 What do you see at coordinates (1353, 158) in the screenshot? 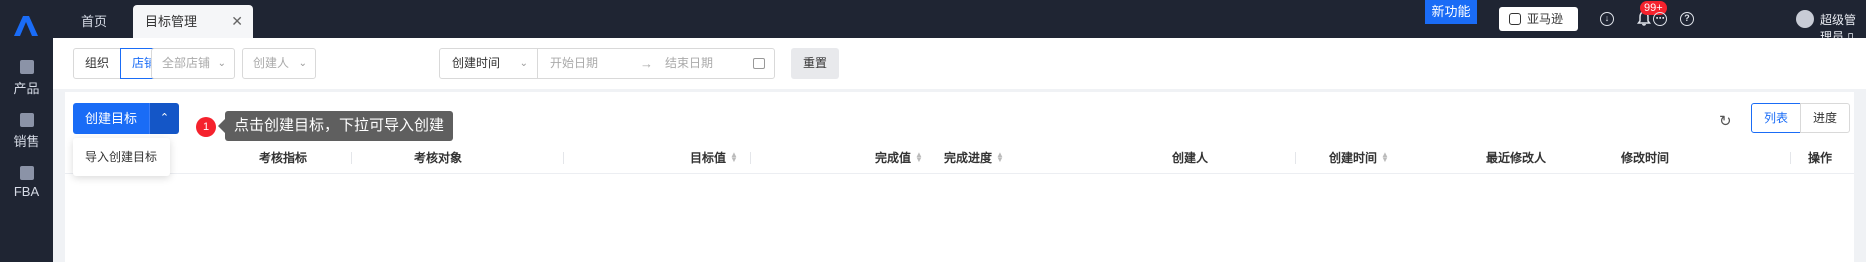
I see `th-label: 创建时间` at bounding box center [1353, 158].